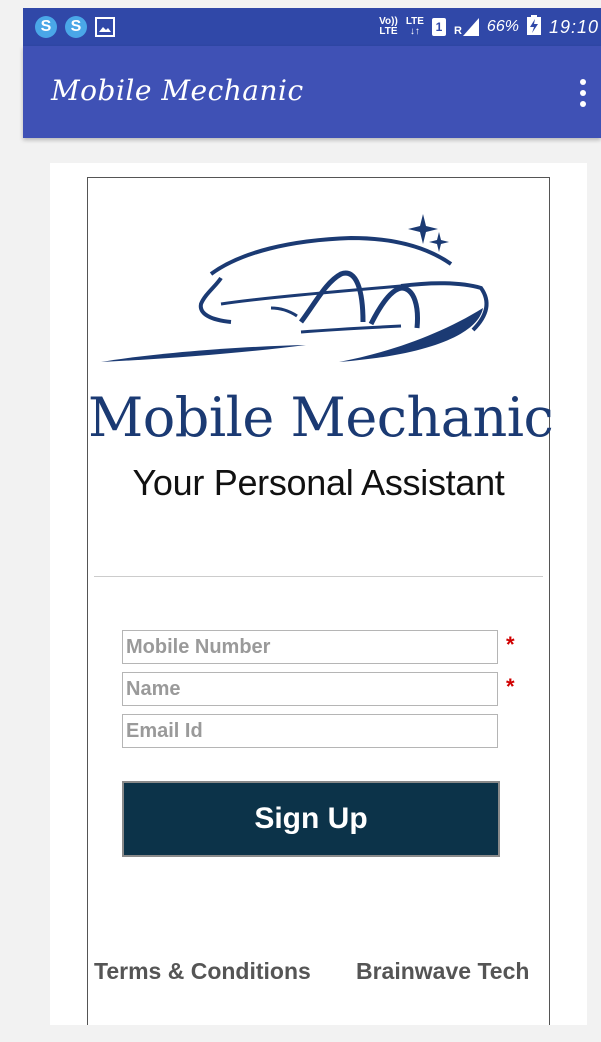  Describe the element at coordinates (310, 647) in the screenshot. I see `mobile-number-input` at that location.